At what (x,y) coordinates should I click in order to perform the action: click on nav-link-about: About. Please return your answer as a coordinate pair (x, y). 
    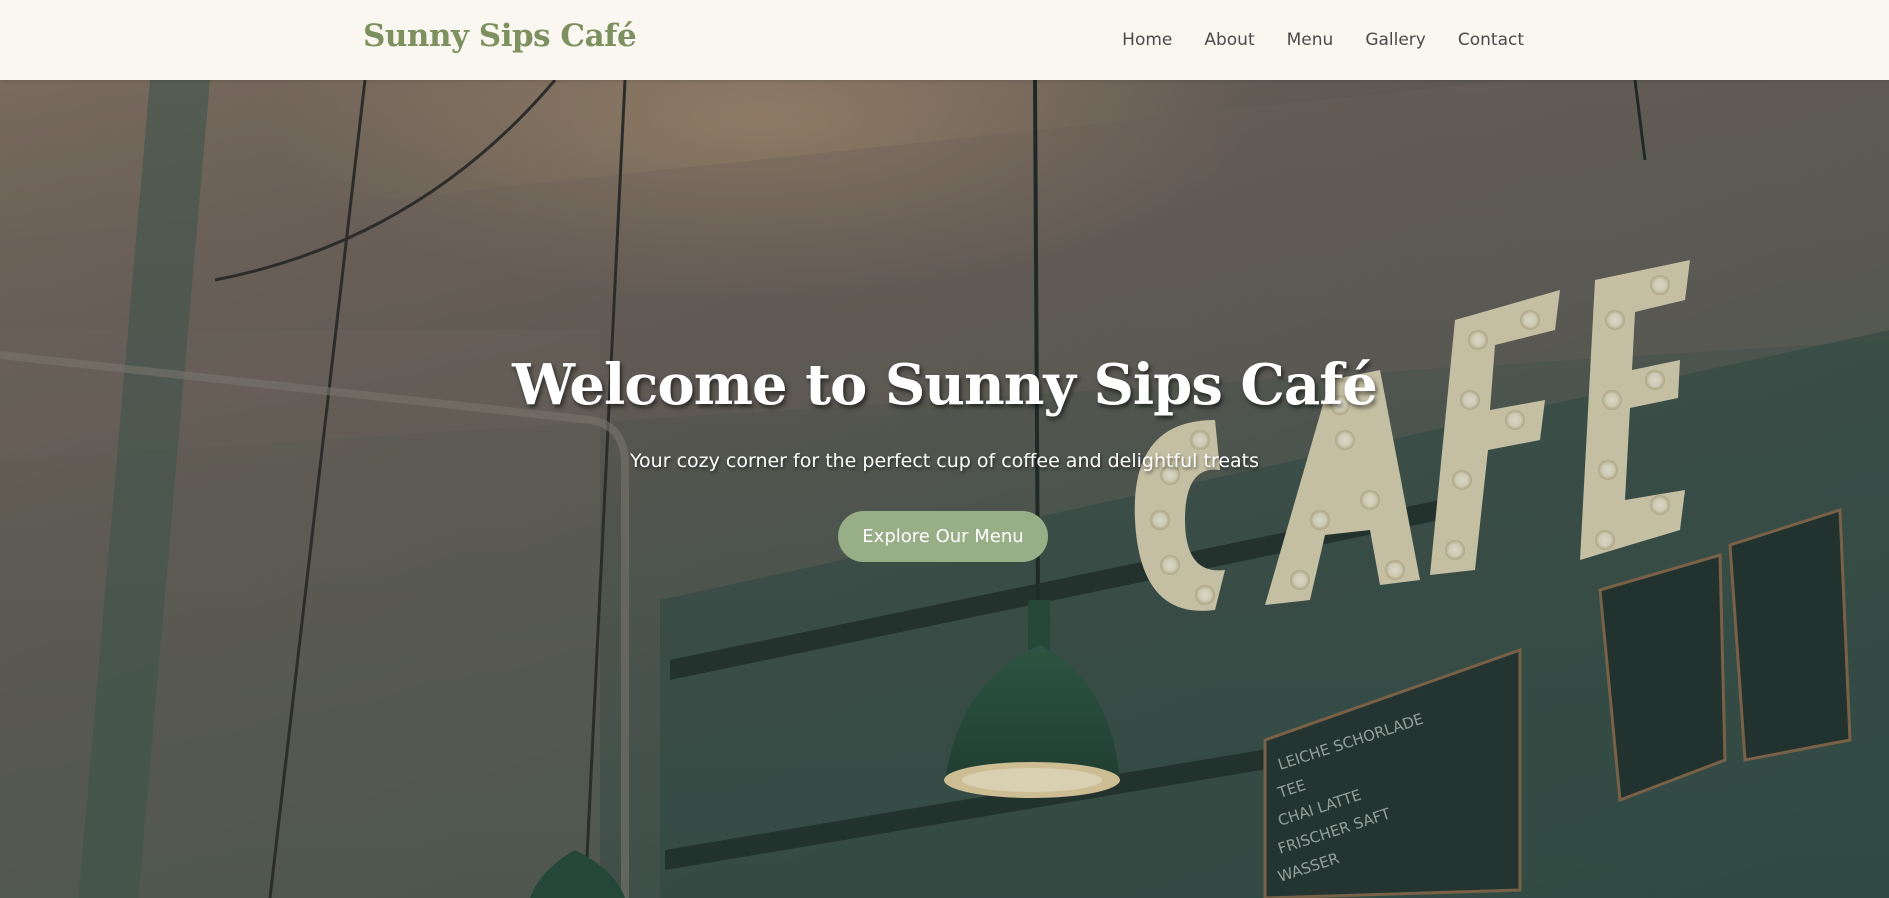
    Looking at the image, I should click on (1229, 40).